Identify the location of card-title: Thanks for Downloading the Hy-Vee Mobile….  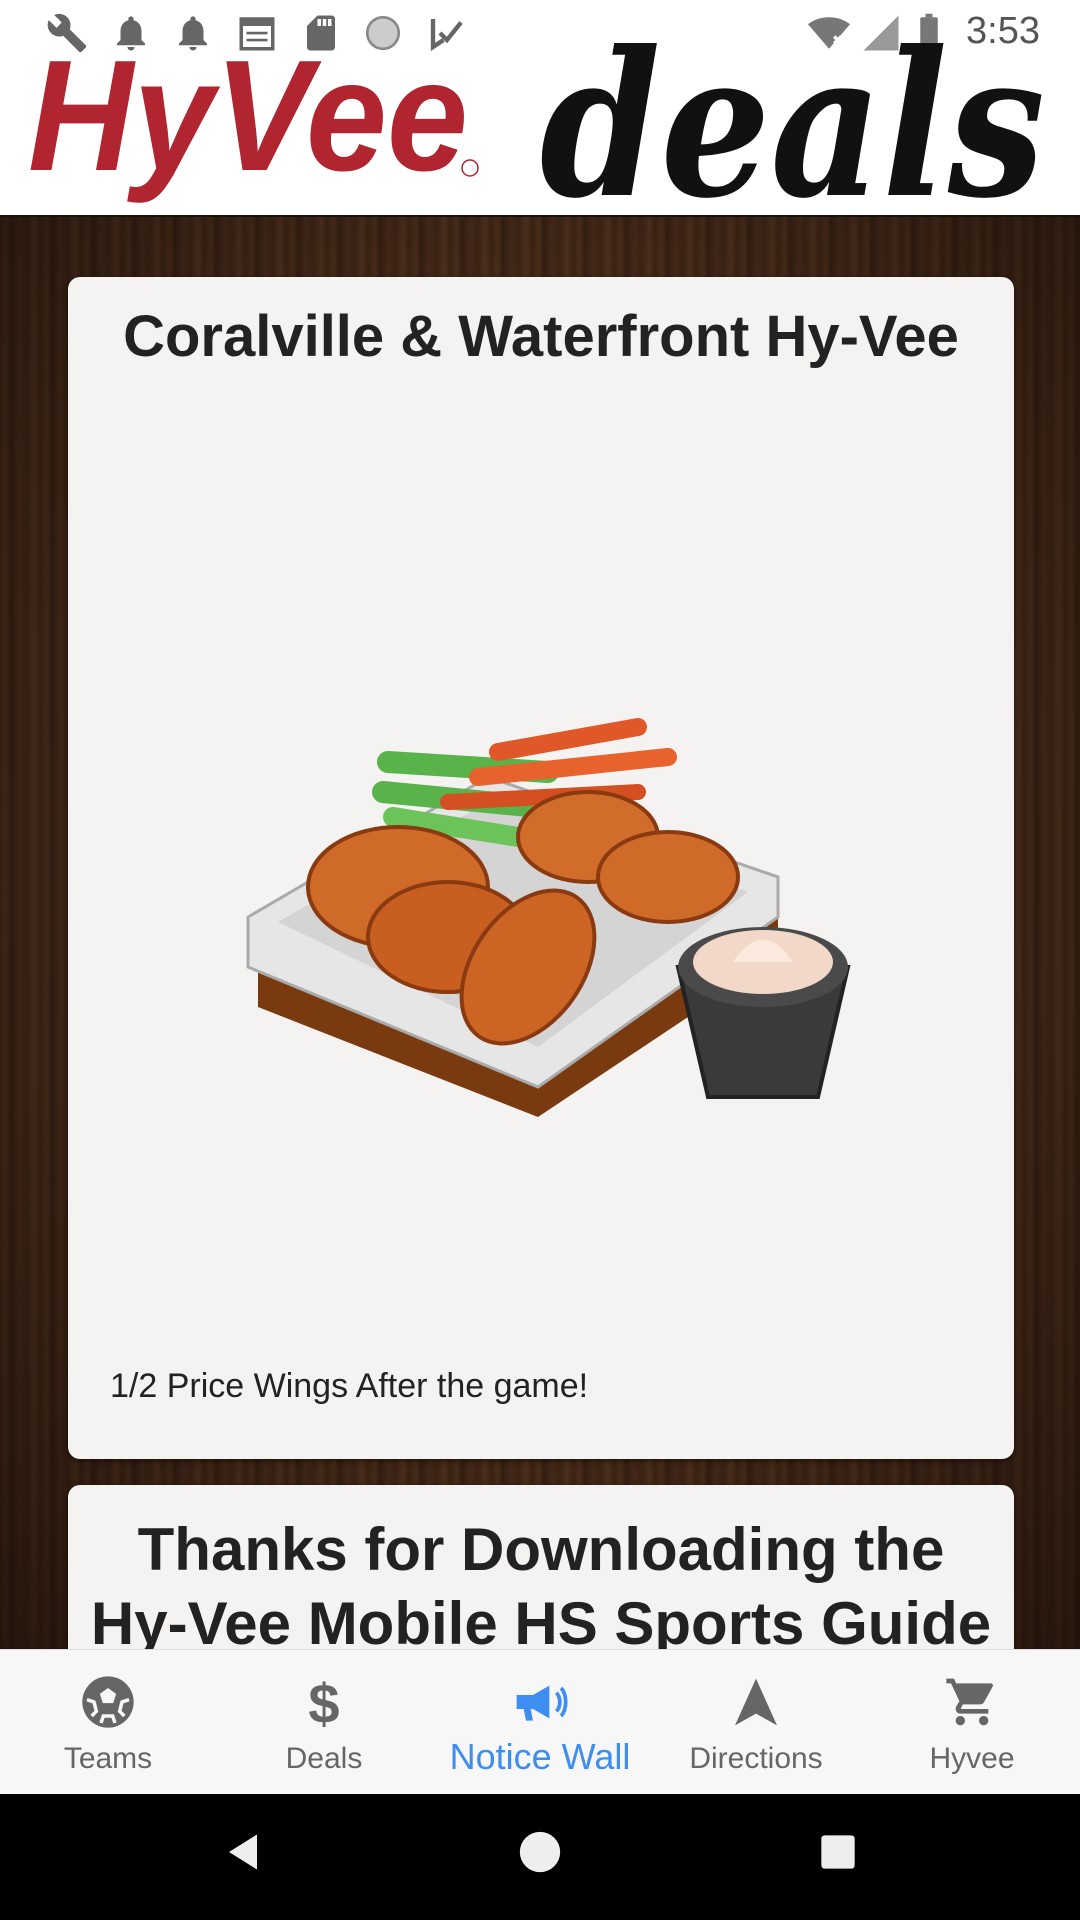
(541, 1582).